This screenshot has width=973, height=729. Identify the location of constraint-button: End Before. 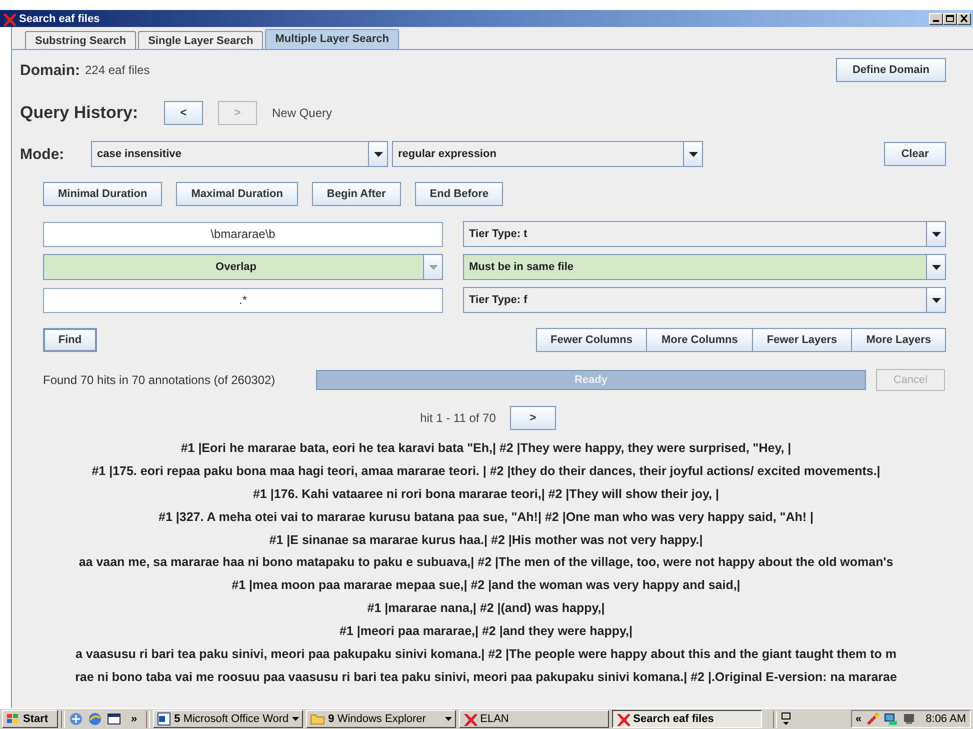
(459, 194).